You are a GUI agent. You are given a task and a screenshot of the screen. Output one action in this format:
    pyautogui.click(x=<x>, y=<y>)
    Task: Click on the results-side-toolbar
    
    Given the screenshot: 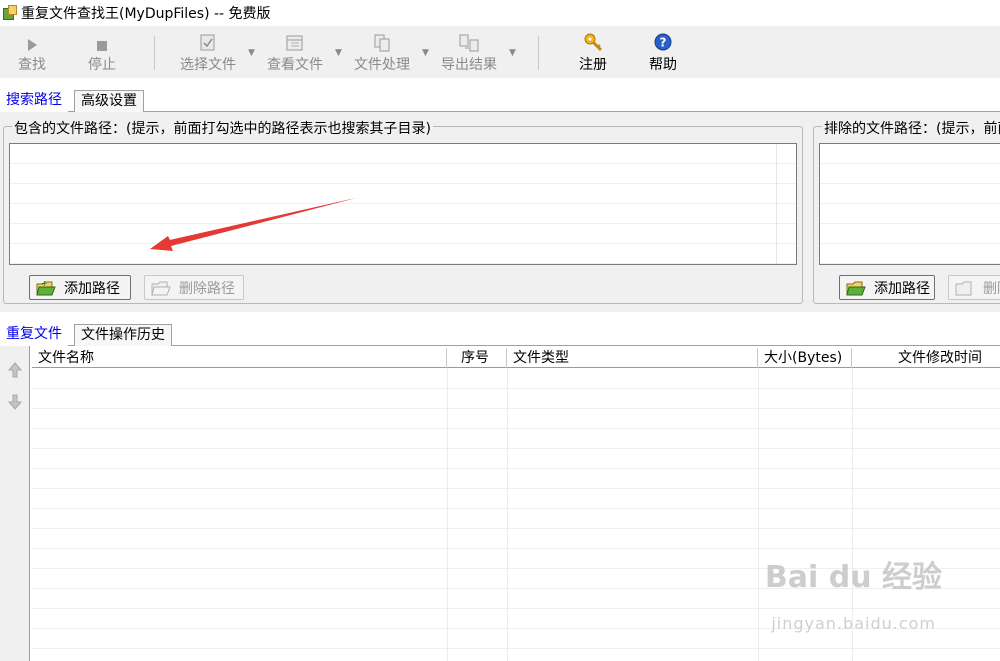 What is the action you would take?
    pyautogui.click(x=15, y=503)
    